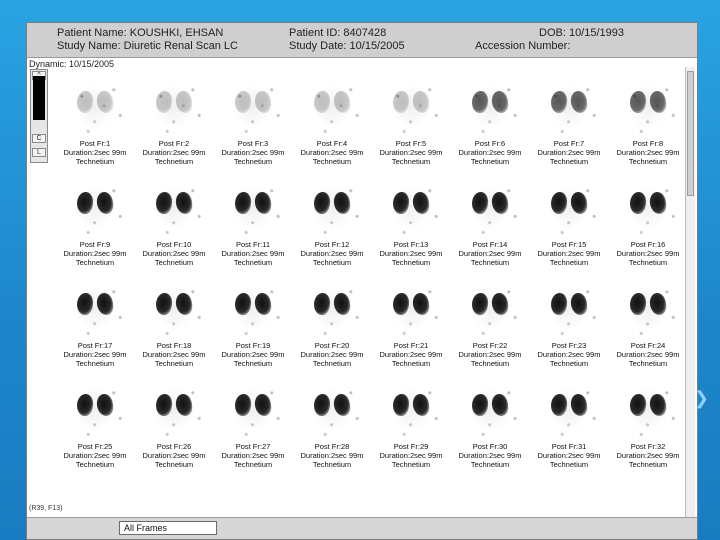 This screenshot has width=720, height=540. What do you see at coordinates (411, 345) in the screenshot?
I see `frame-title: Post Fr:21` at bounding box center [411, 345].